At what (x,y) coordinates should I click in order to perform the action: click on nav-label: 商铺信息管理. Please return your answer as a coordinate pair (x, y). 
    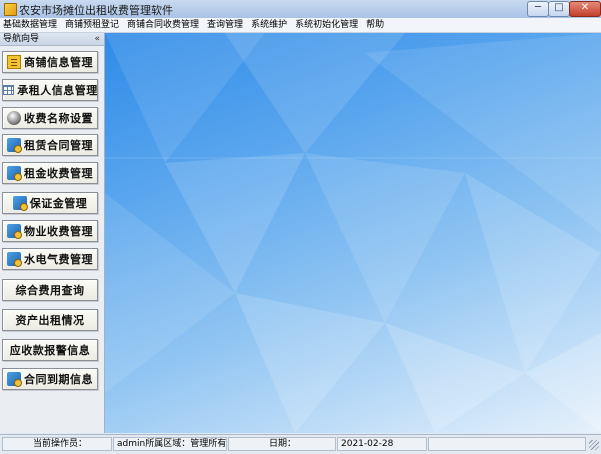
    Looking at the image, I should click on (58, 62).